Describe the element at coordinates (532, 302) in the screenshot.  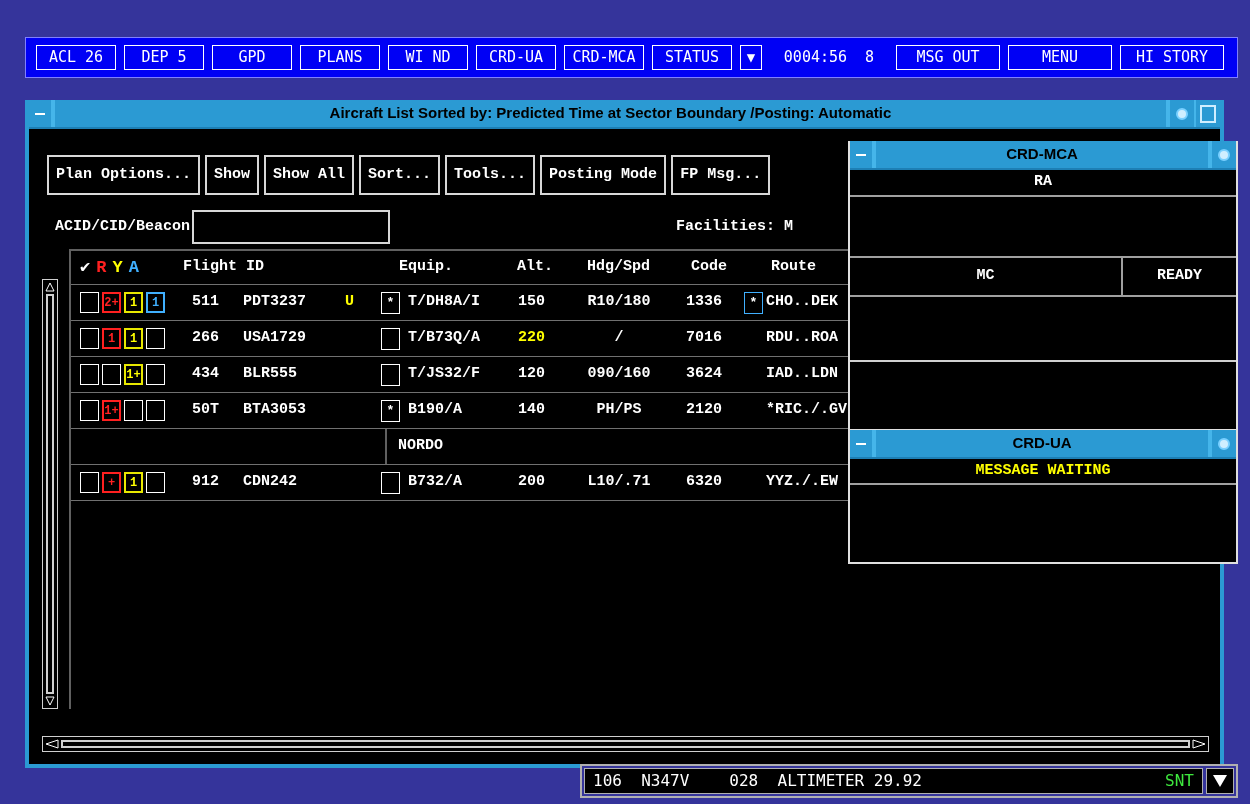
I see `altitude-cell-text: 150` at that location.